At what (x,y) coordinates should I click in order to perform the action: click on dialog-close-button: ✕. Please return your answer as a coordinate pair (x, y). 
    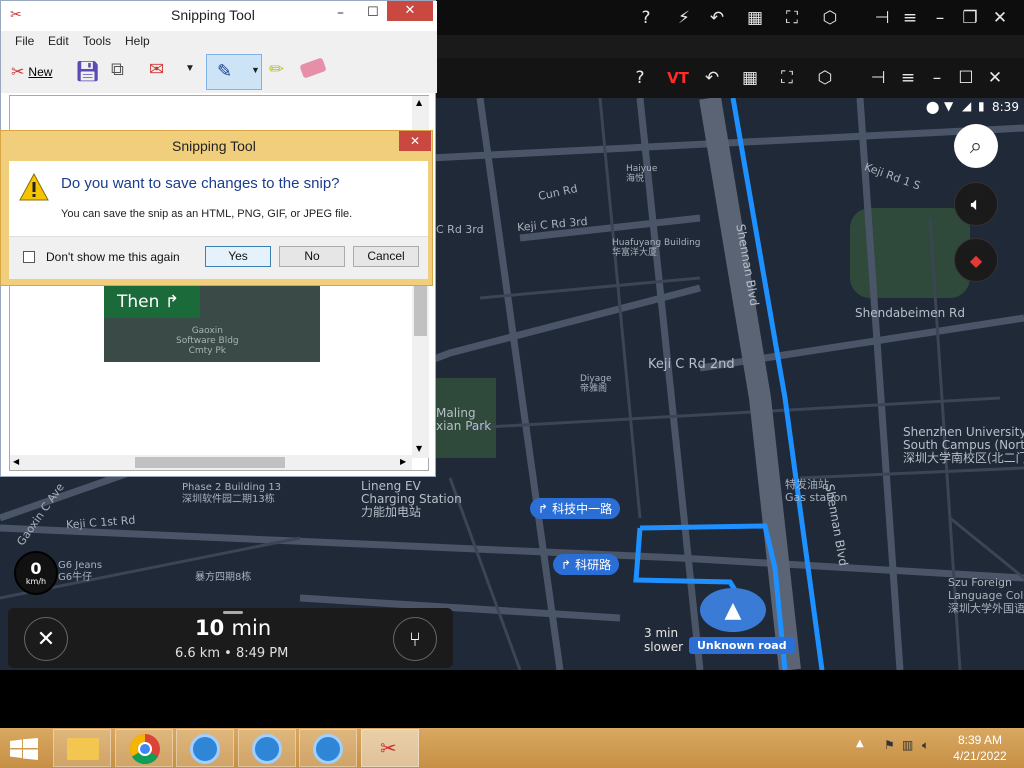
    Looking at the image, I should click on (415, 141).